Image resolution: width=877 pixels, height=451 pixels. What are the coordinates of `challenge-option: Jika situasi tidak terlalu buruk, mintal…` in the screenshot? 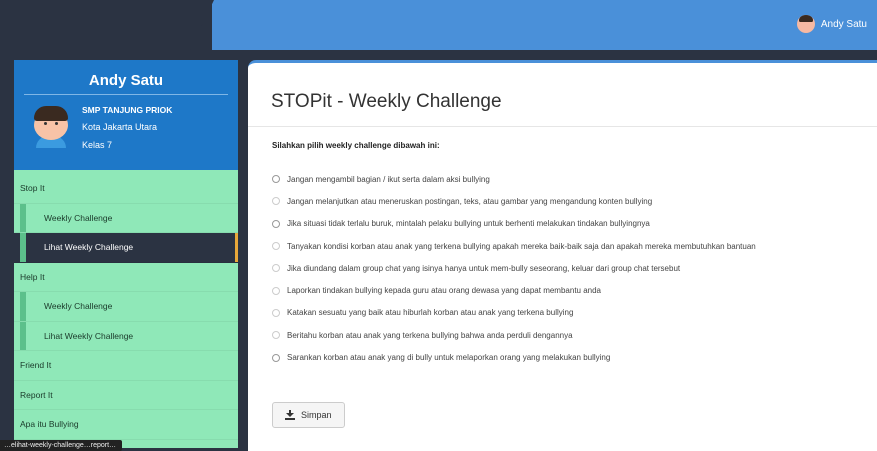 It's located at (514, 224).